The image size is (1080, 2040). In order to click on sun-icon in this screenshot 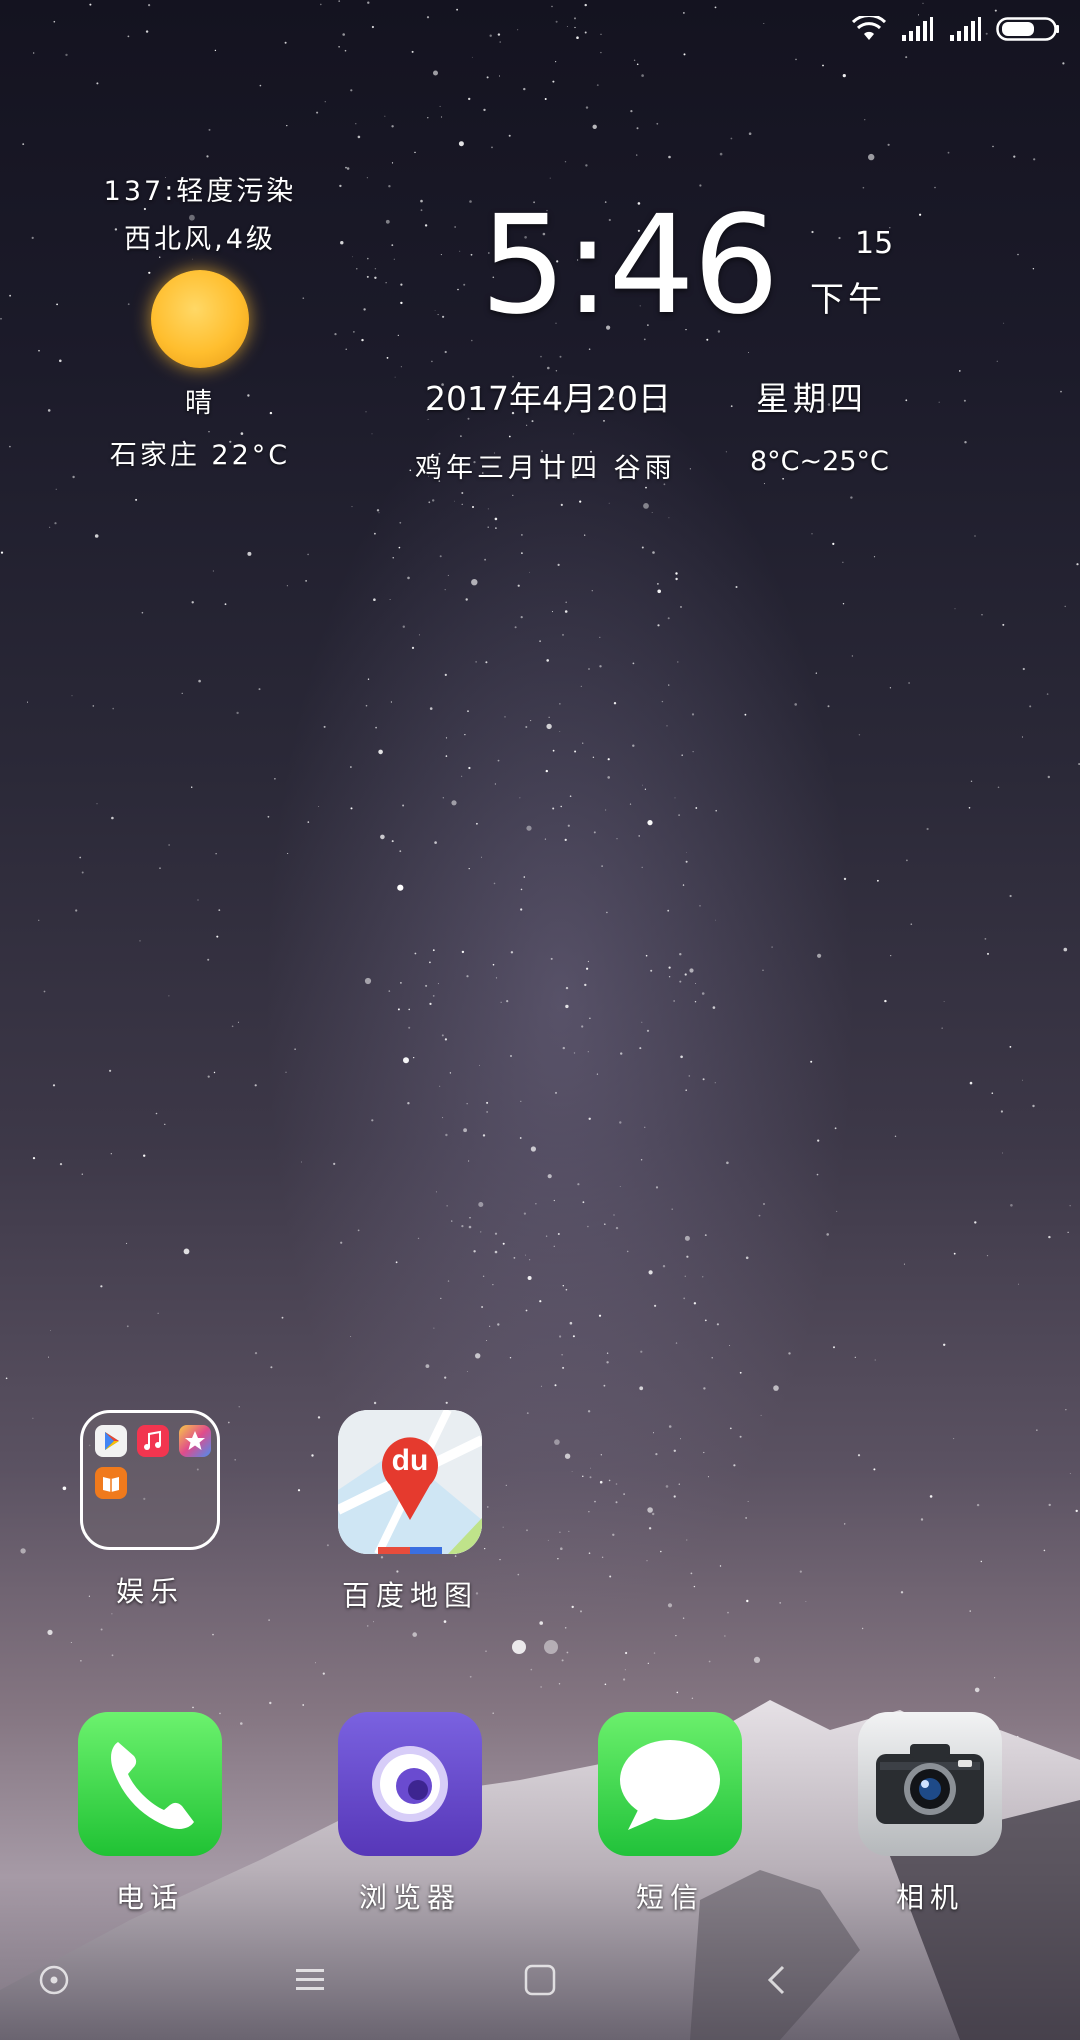, I will do `click(200, 319)`.